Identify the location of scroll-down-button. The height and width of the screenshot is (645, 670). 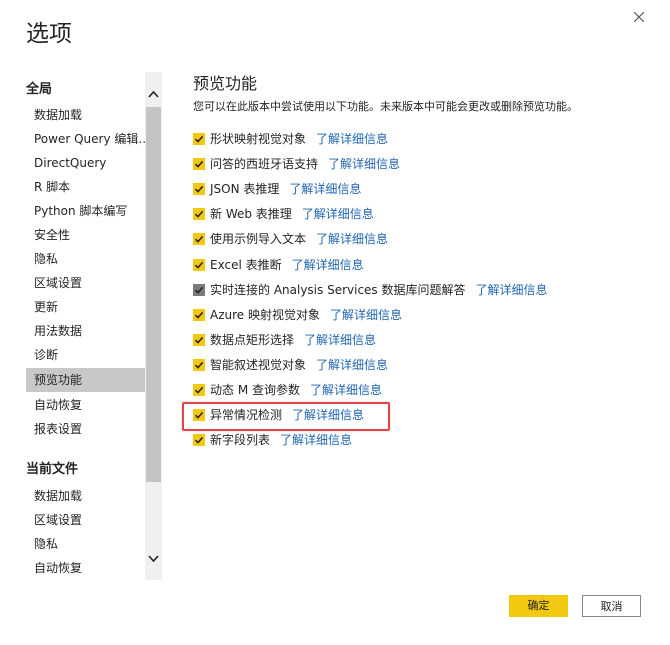
(153, 558).